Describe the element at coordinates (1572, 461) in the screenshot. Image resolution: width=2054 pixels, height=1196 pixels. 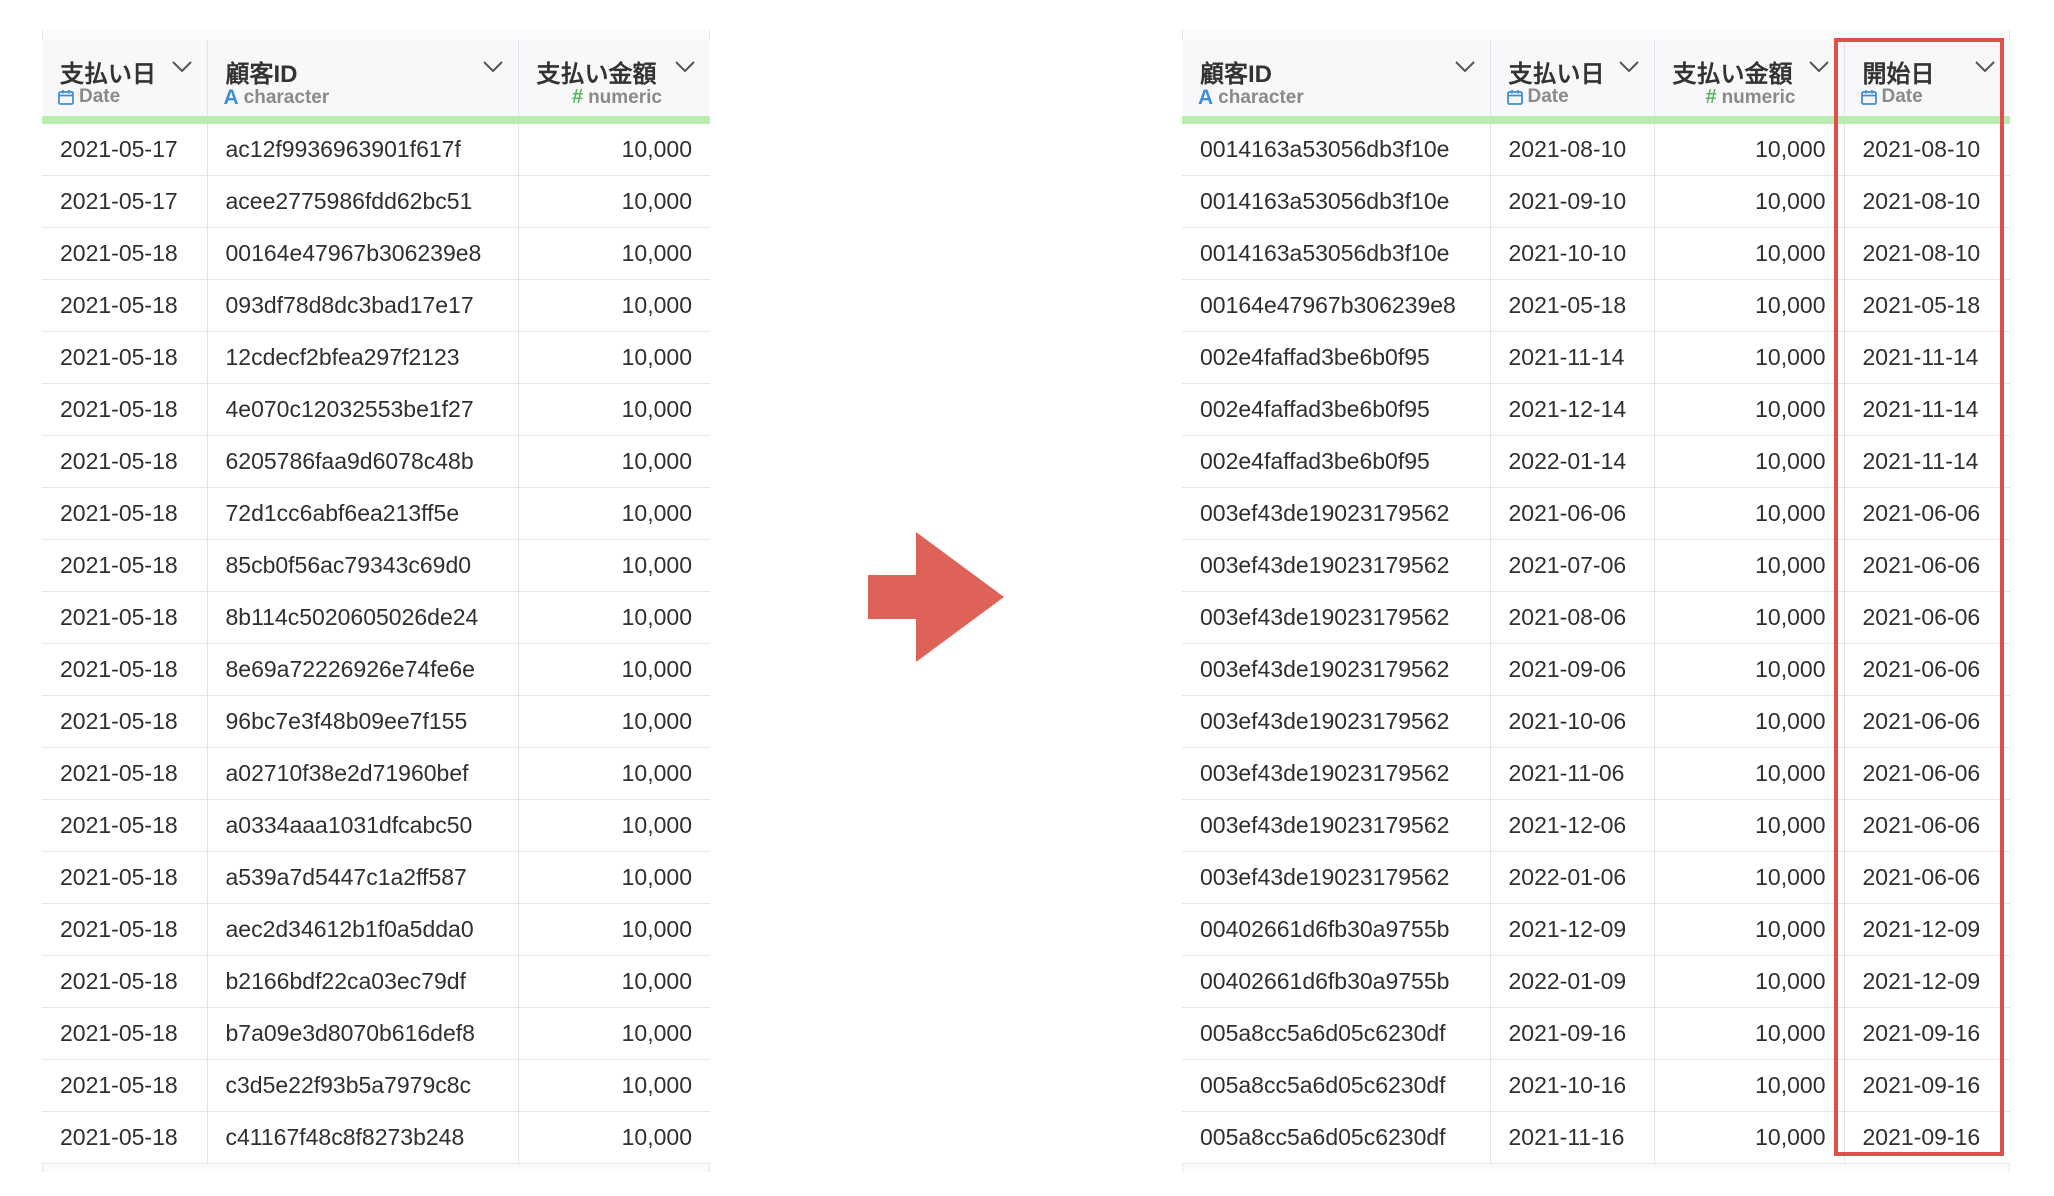
I see `table-cell: 2022-01-14` at that location.